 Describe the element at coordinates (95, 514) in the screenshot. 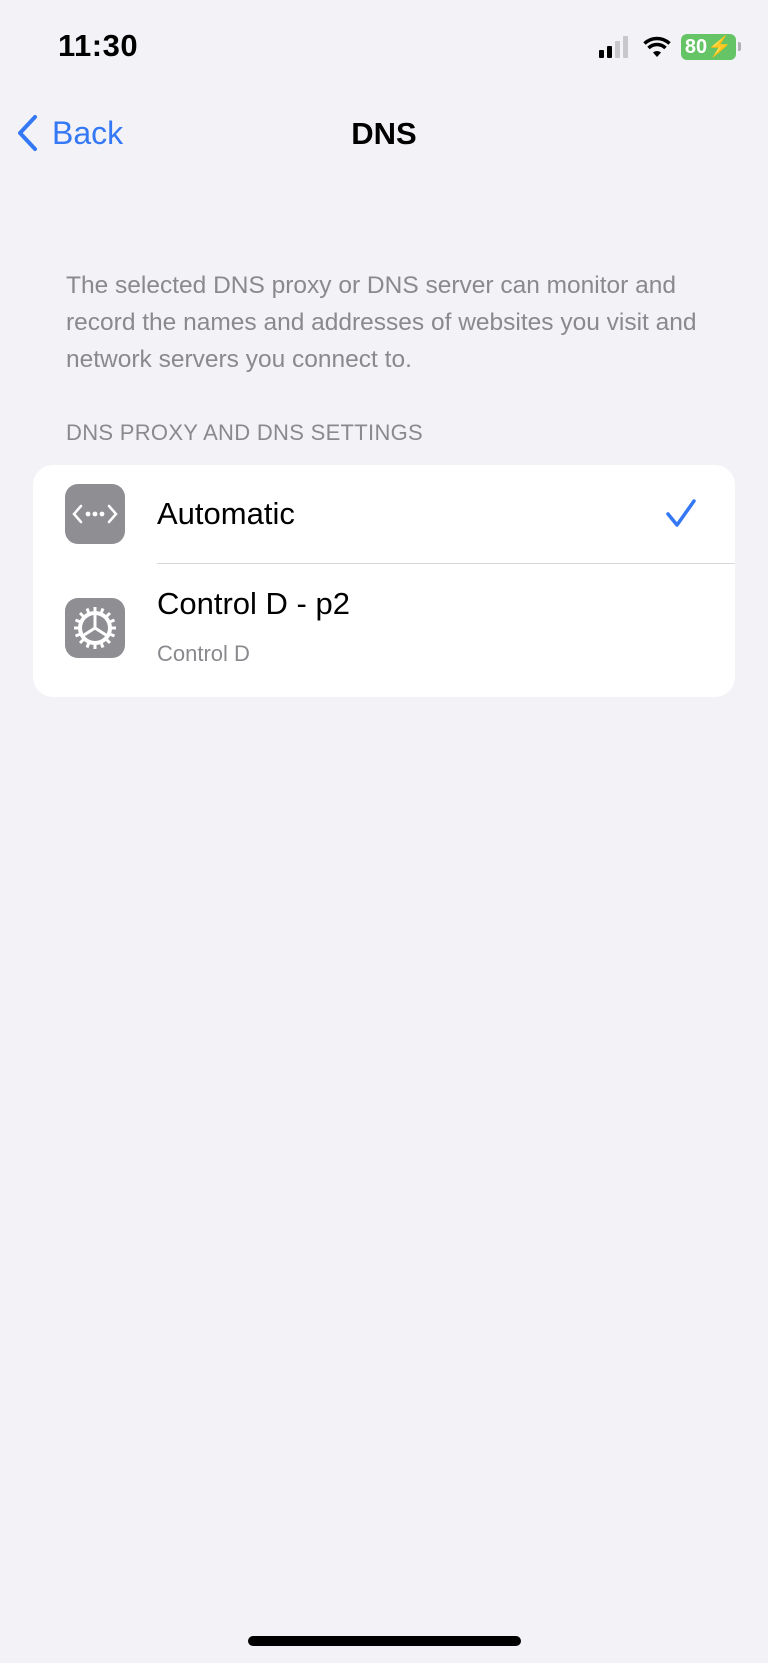

I see `network-dots-icon` at that location.